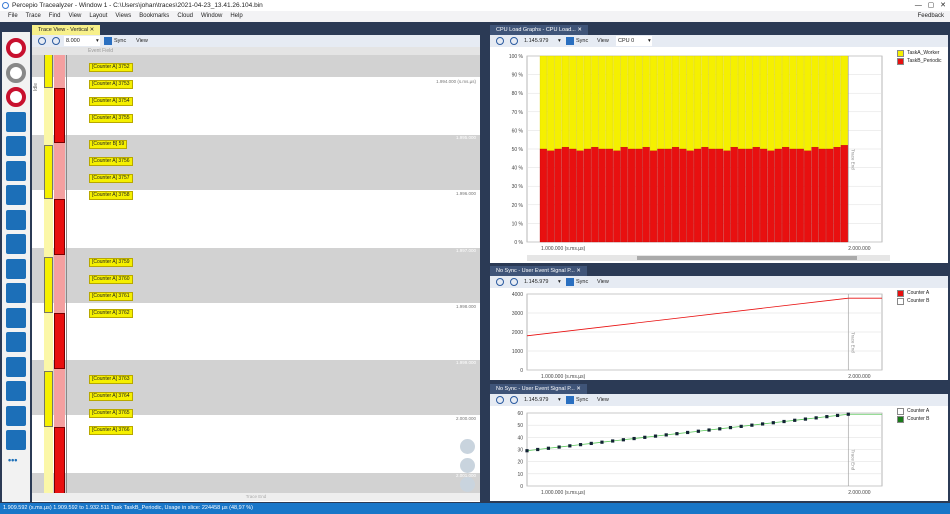 The image size is (950, 514). Describe the element at coordinates (123, 16) in the screenshot. I see `menu-views: Views` at that location.